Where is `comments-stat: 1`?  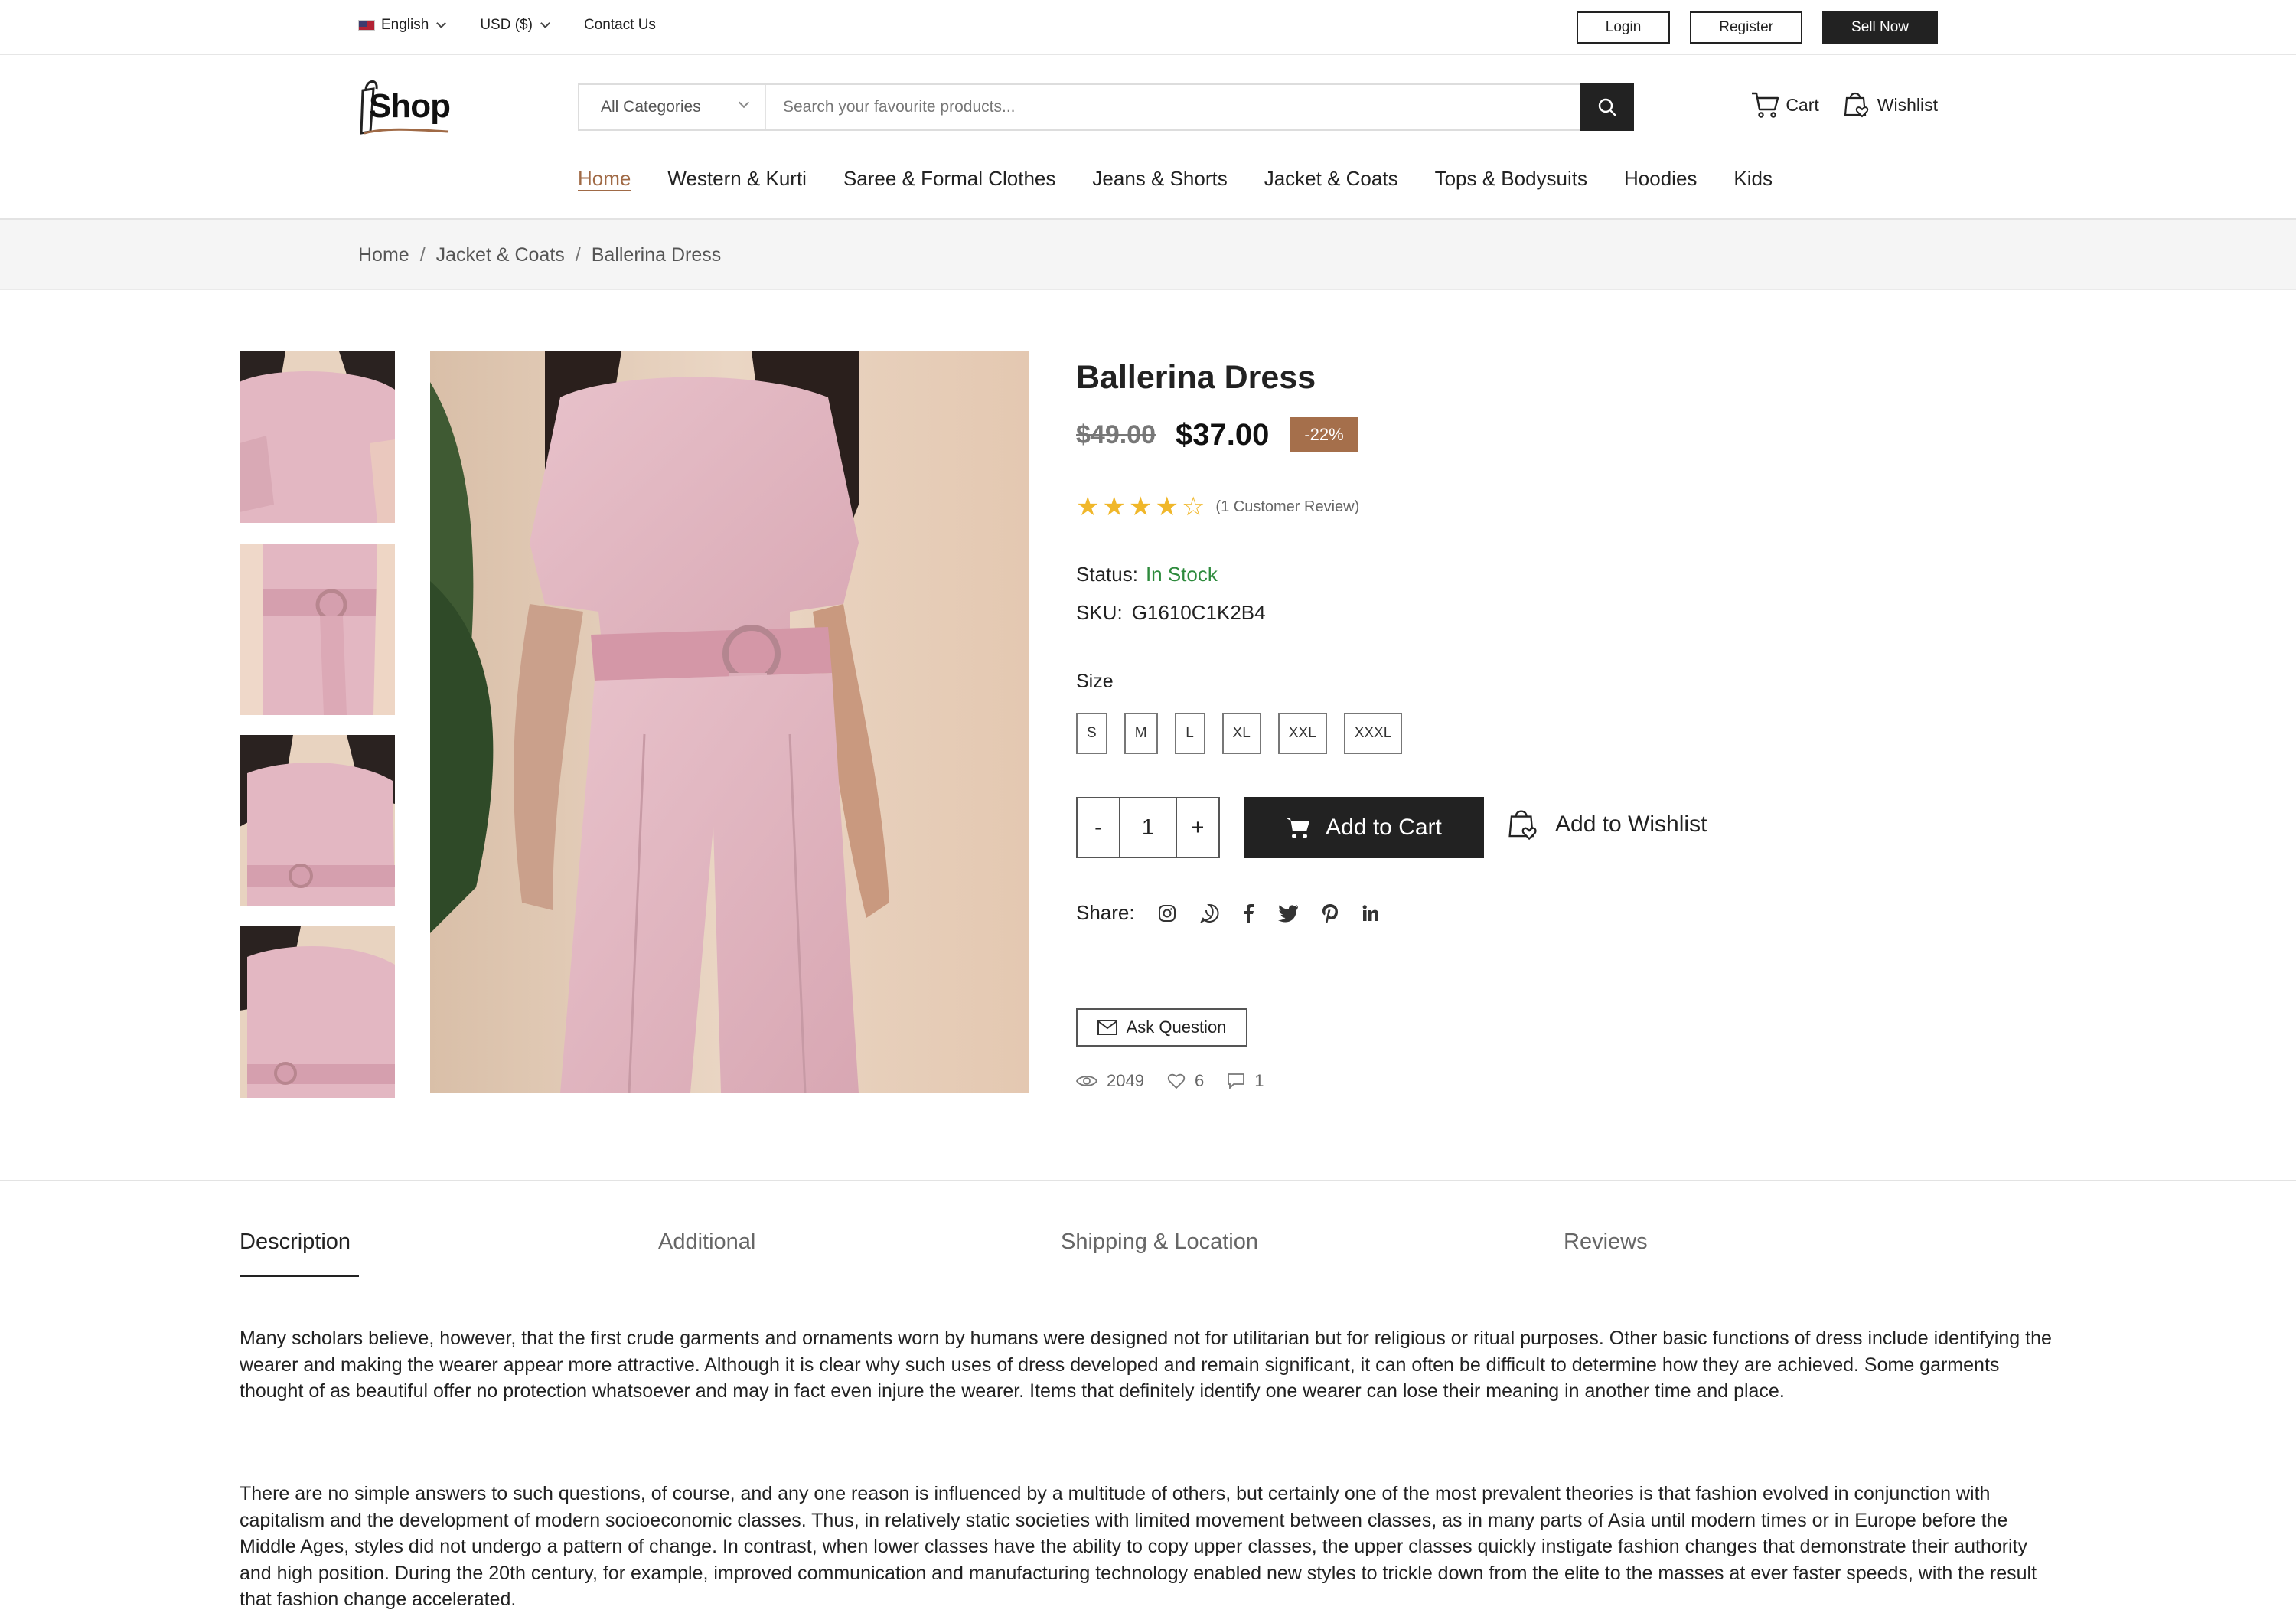 comments-stat: 1 is located at coordinates (1245, 1081).